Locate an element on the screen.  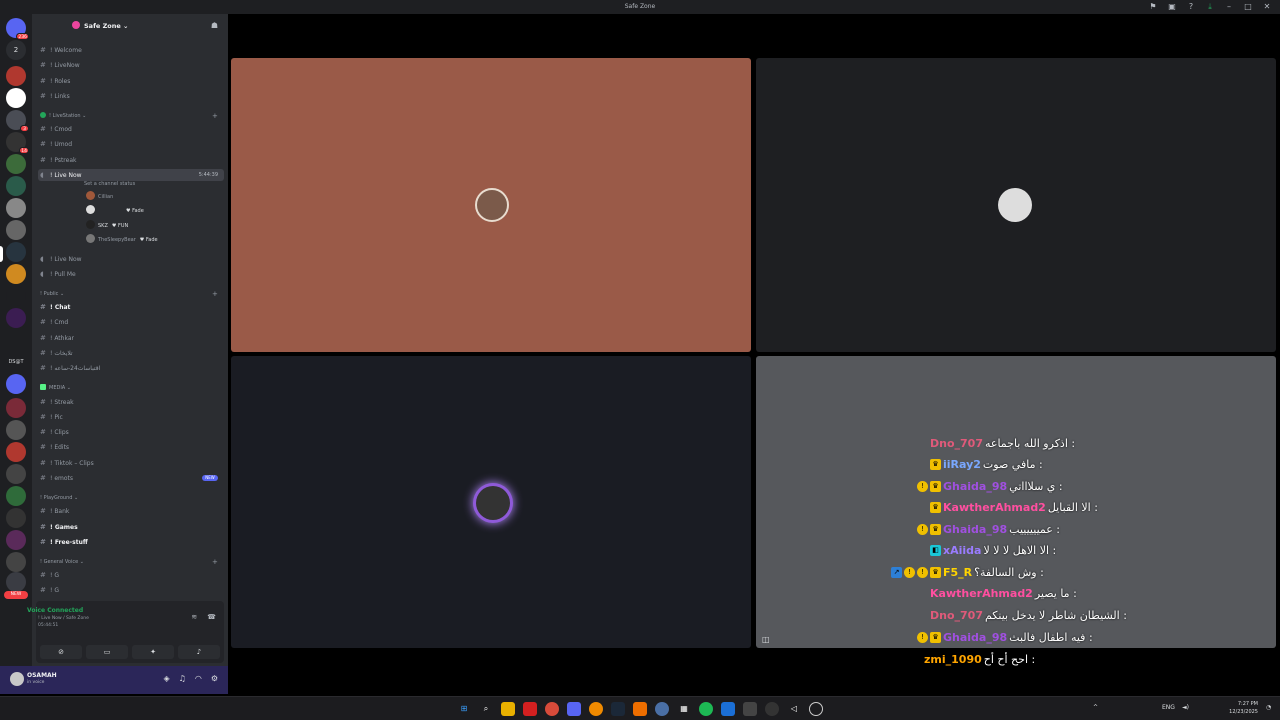
channel-edits: # ! Edits is located at coordinates (54, 447).